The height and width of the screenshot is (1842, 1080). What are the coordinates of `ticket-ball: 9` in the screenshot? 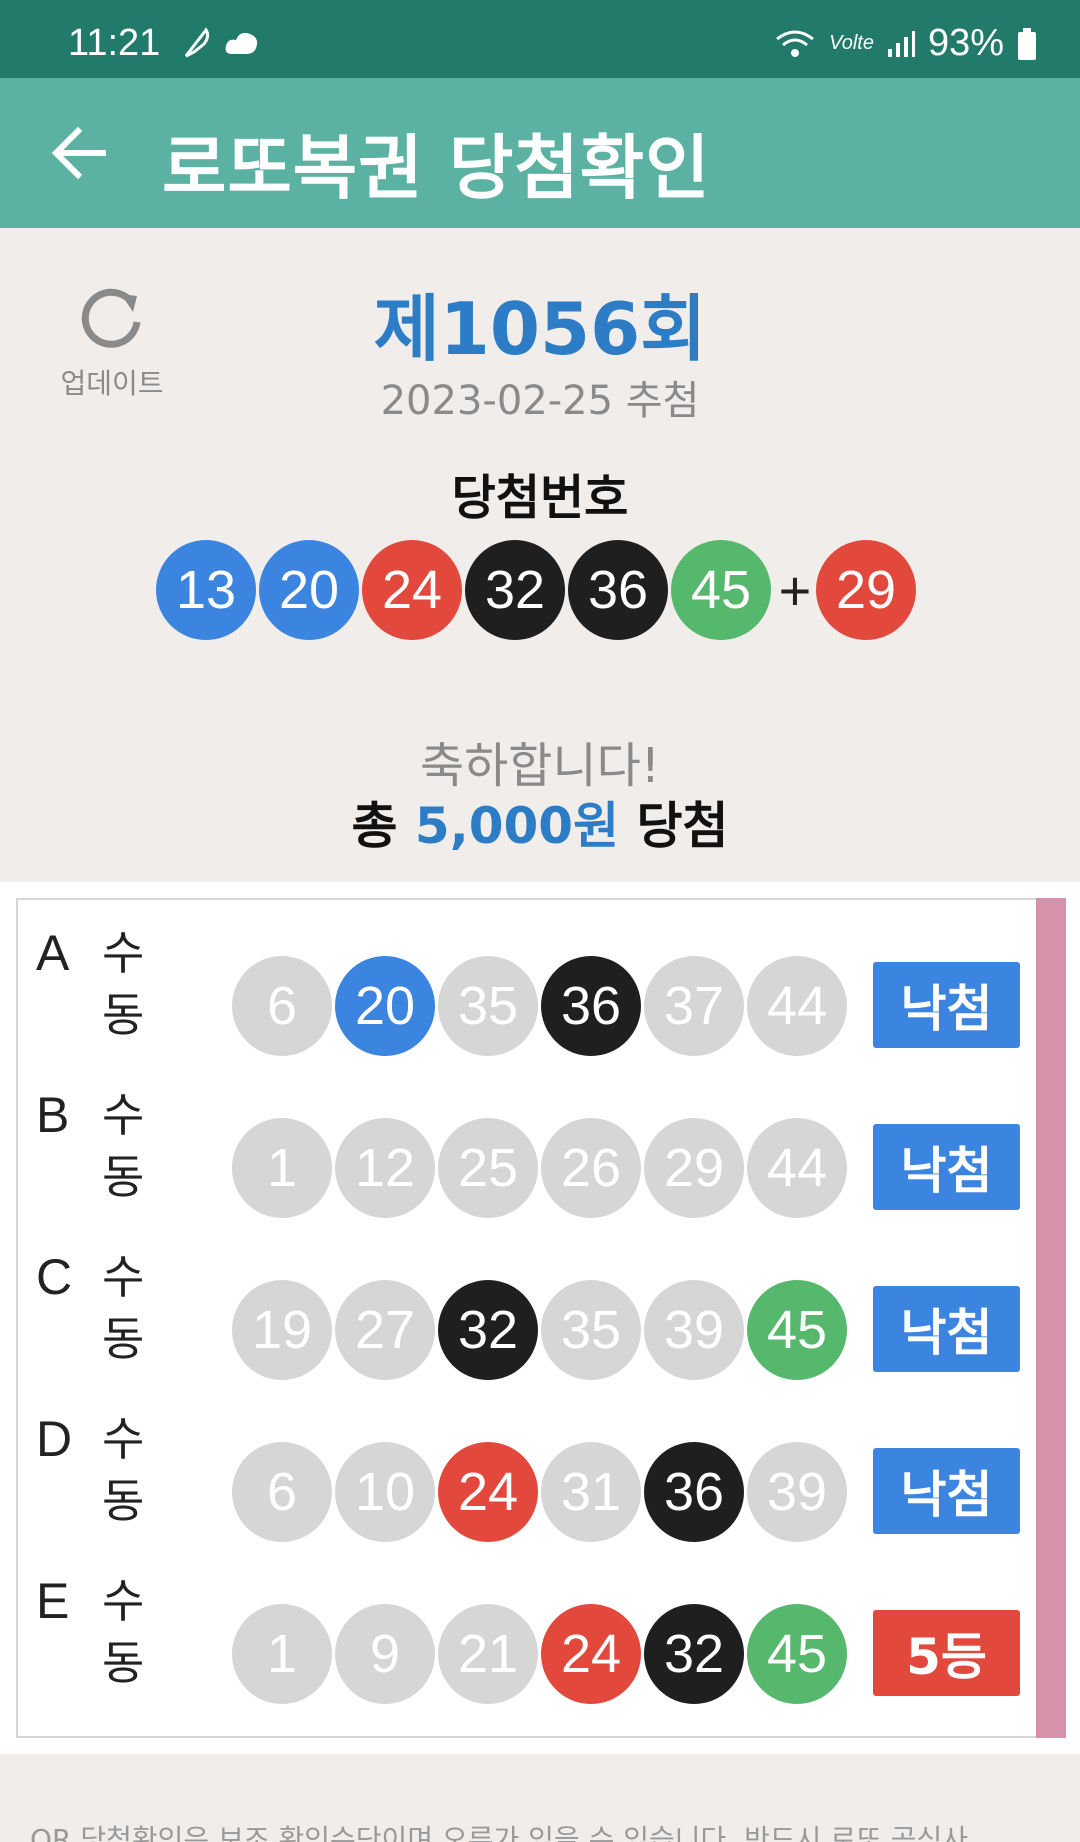 It's located at (385, 1654).